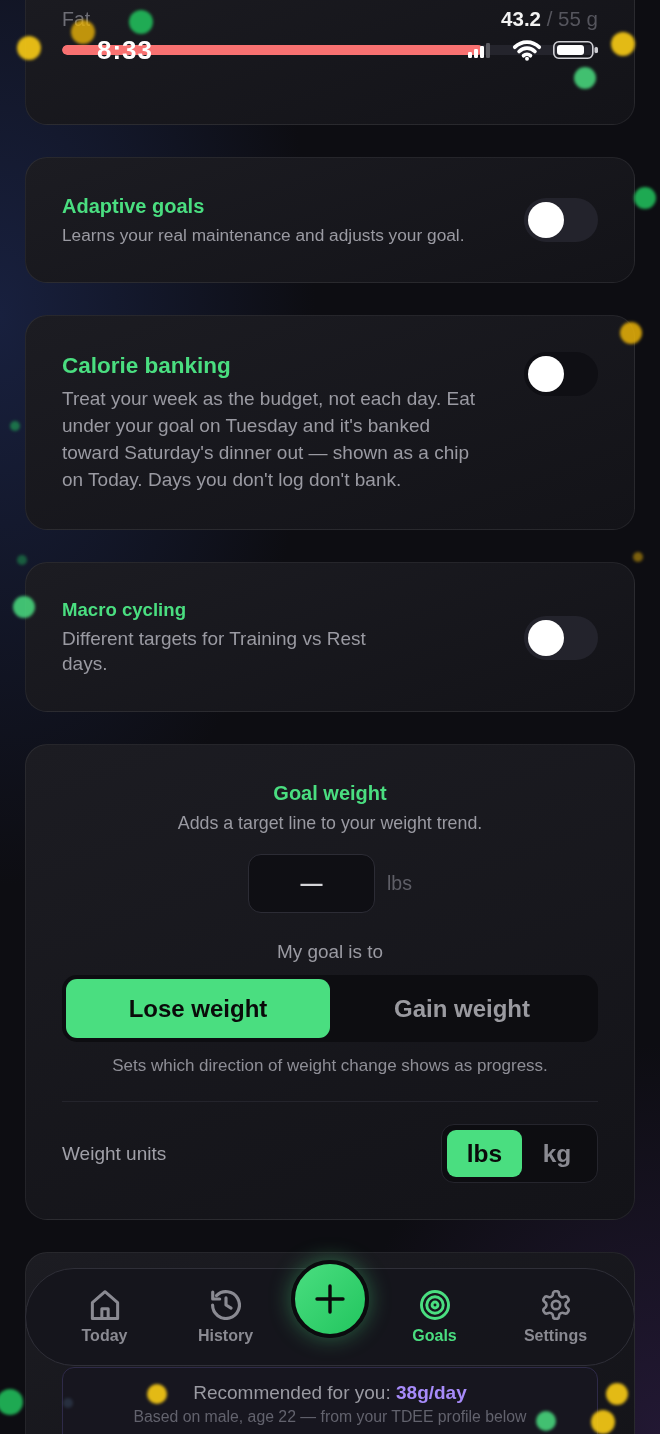 The image size is (660, 1434). I want to click on tab-bar-item: Today, so click(104, 1317).